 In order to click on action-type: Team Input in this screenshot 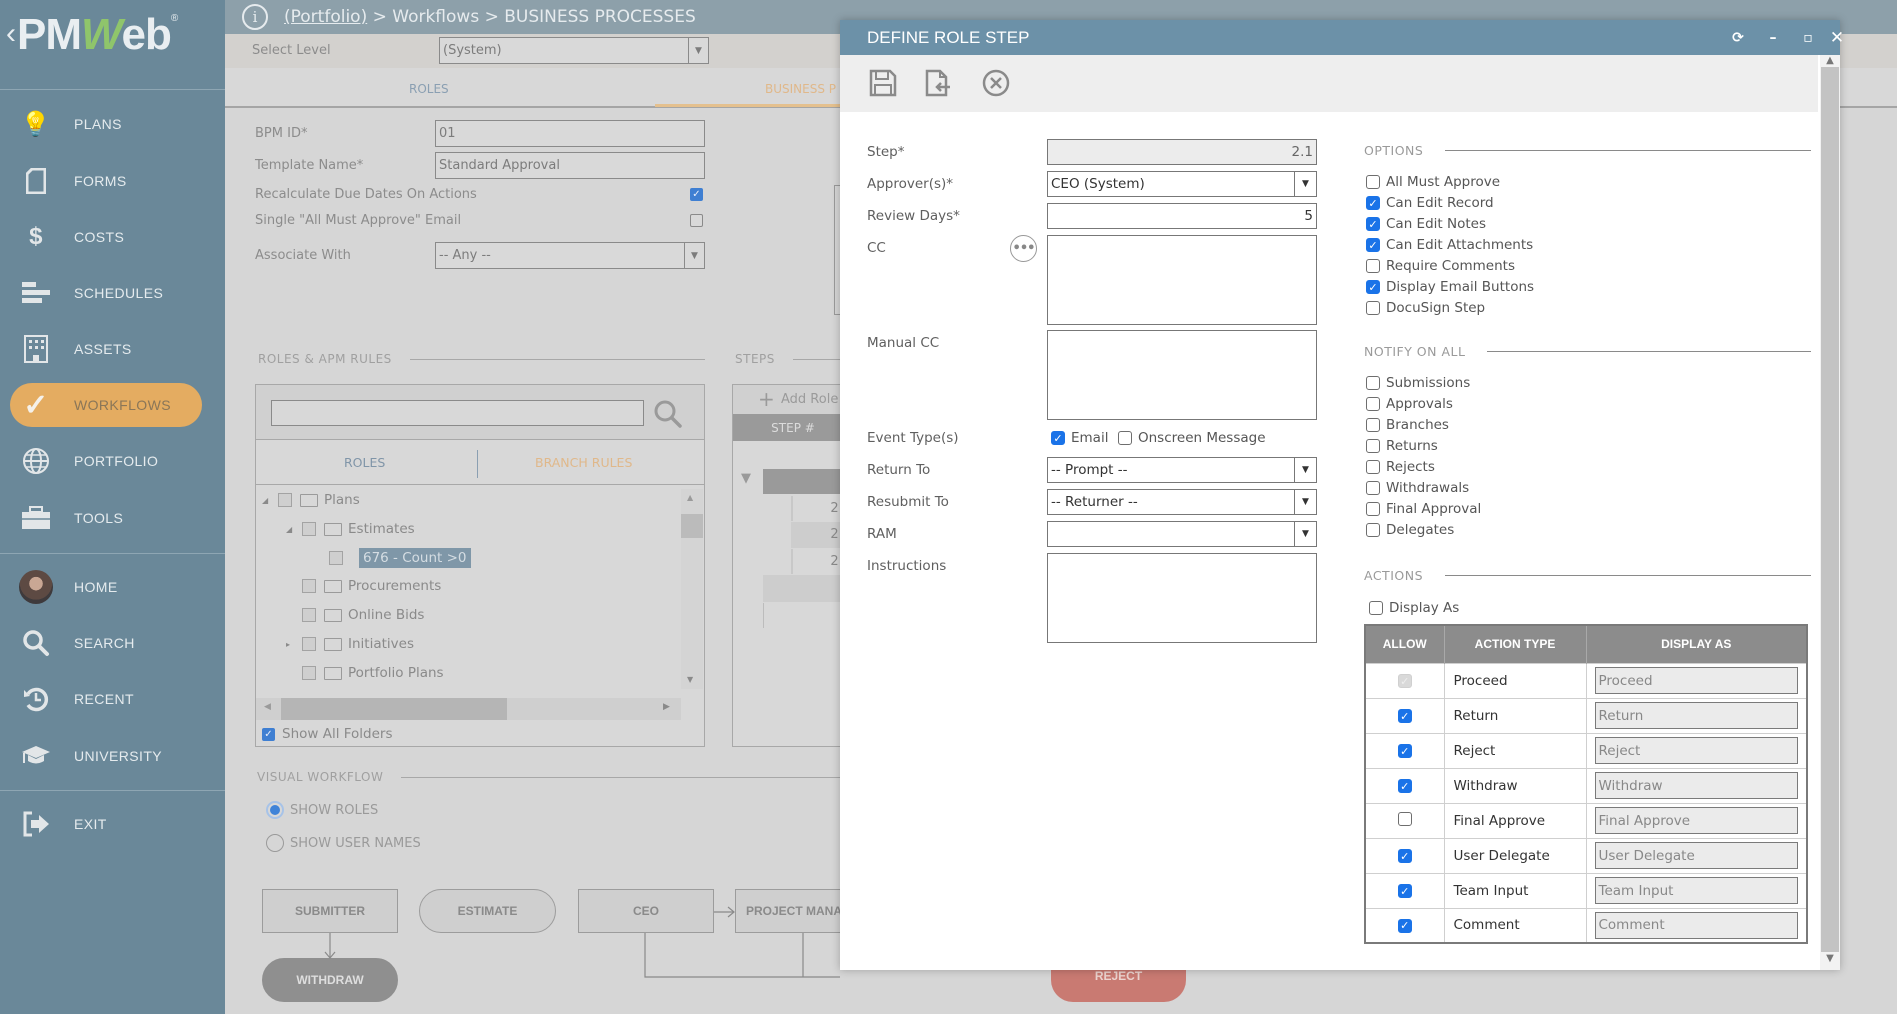, I will do `click(1515, 890)`.